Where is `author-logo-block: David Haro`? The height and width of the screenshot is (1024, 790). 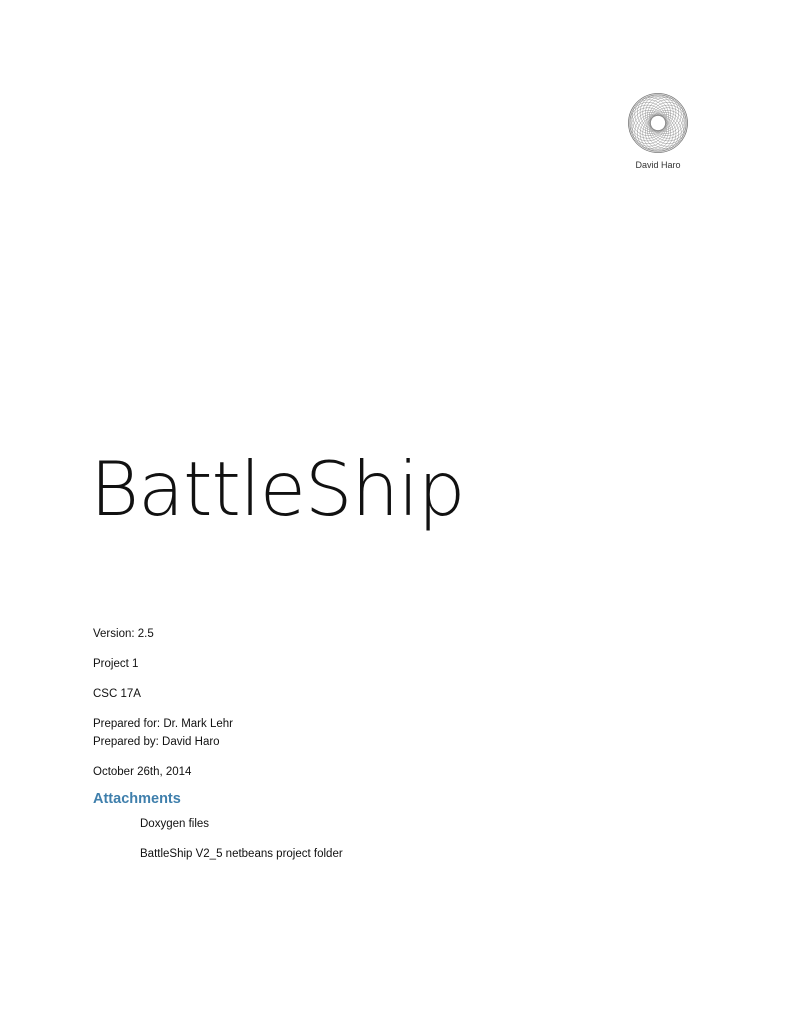 author-logo-block: David Haro is located at coordinates (658, 131).